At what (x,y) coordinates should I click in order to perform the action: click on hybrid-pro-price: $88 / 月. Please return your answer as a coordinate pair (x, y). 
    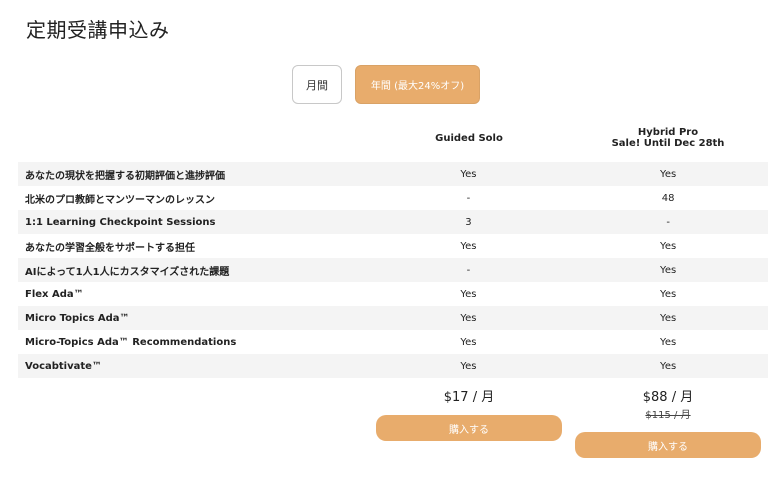
    Looking at the image, I should click on (668, 397).